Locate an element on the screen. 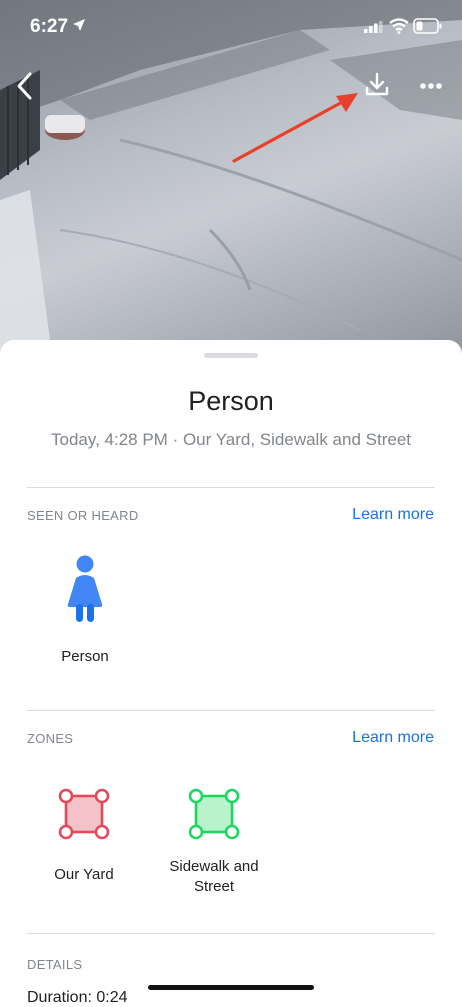  status-time: 6:27 is located at coordinates (49, 26).